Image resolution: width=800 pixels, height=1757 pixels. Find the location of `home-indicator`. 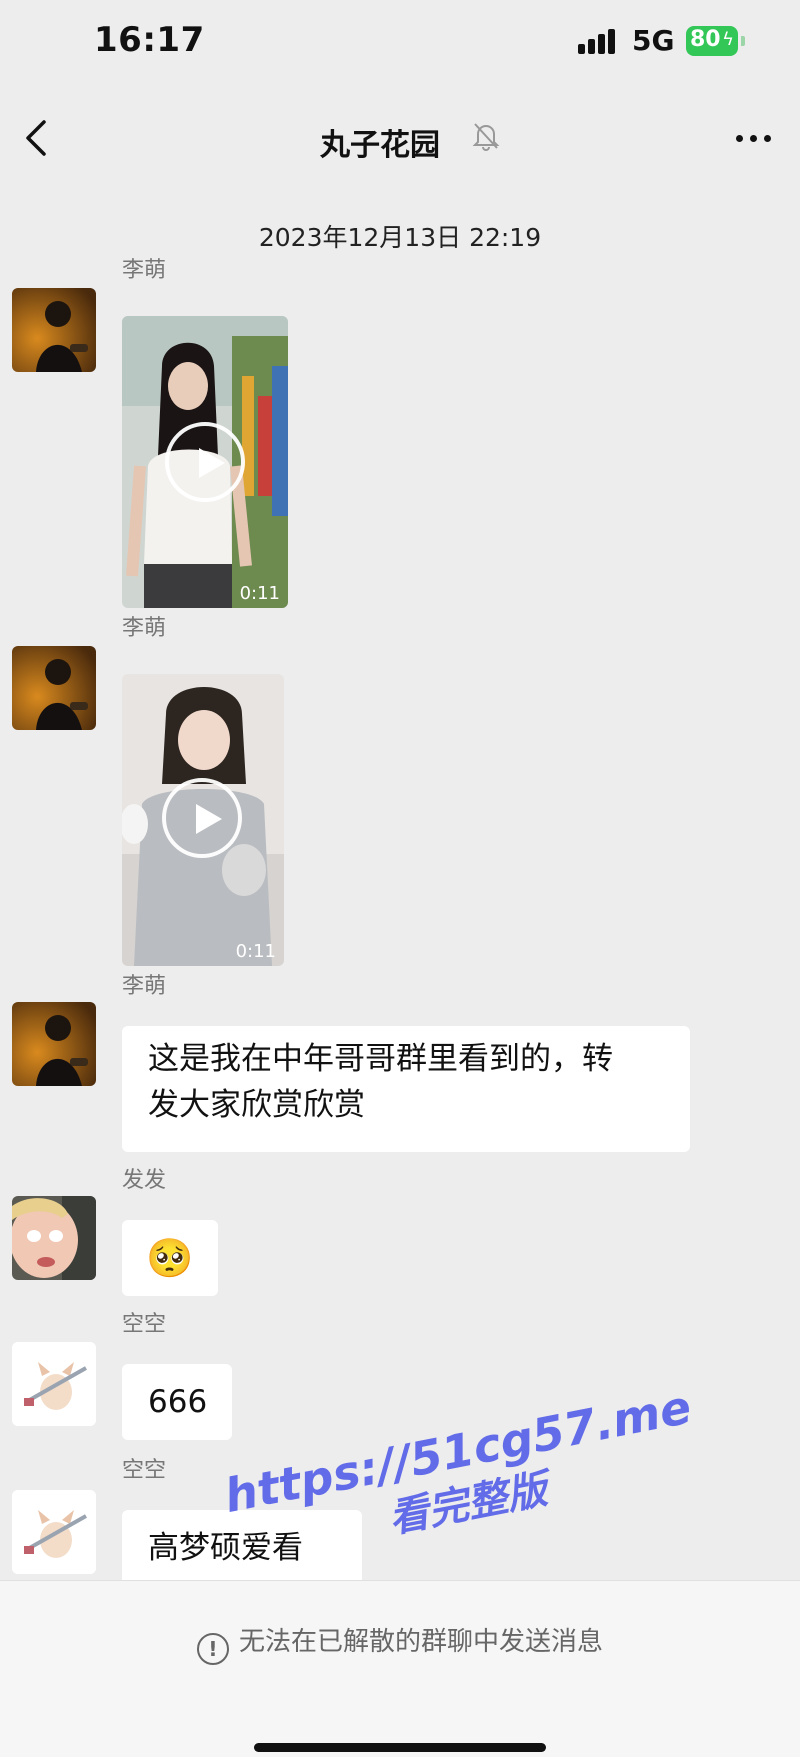

home-indicator is located at coordinates (400, 1747).